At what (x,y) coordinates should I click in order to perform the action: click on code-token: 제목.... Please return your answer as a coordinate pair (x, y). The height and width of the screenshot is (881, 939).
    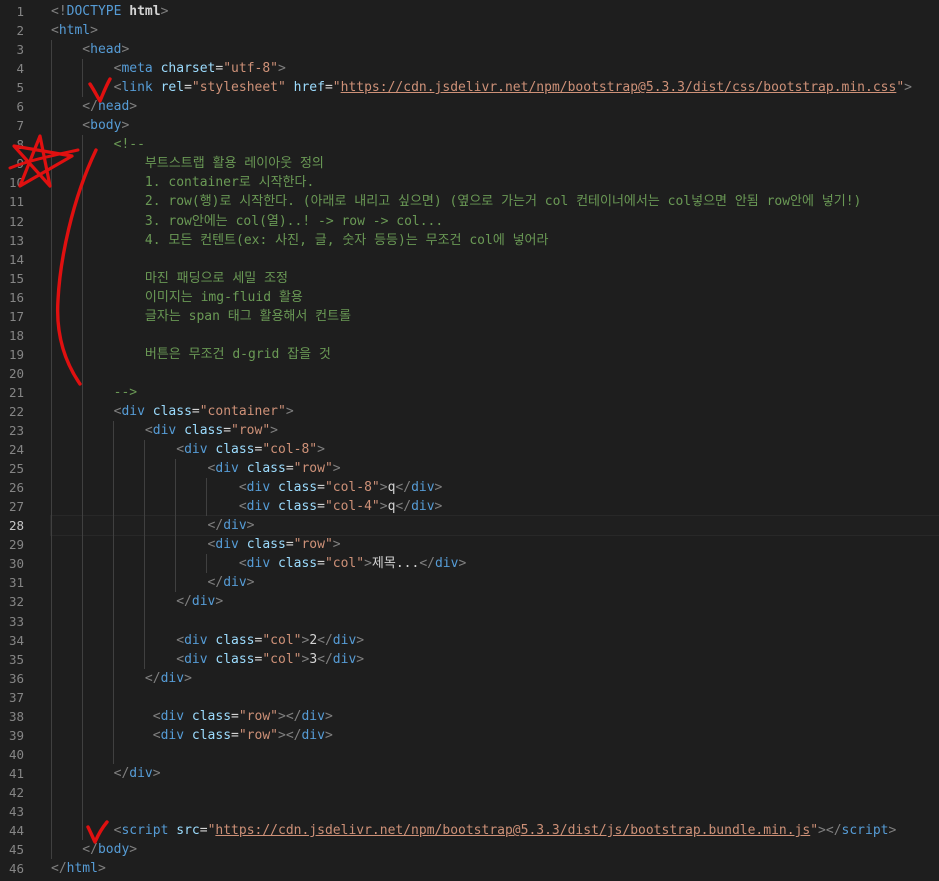
    Looking at the image, I should click on (395, 564).